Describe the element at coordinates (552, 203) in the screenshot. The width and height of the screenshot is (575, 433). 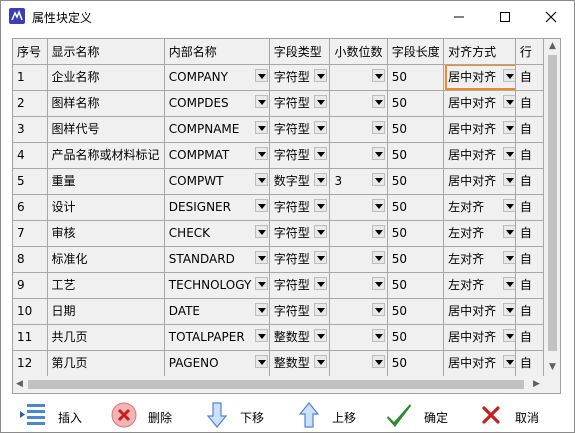
I see `vertical-scroll-thumb` at that location.